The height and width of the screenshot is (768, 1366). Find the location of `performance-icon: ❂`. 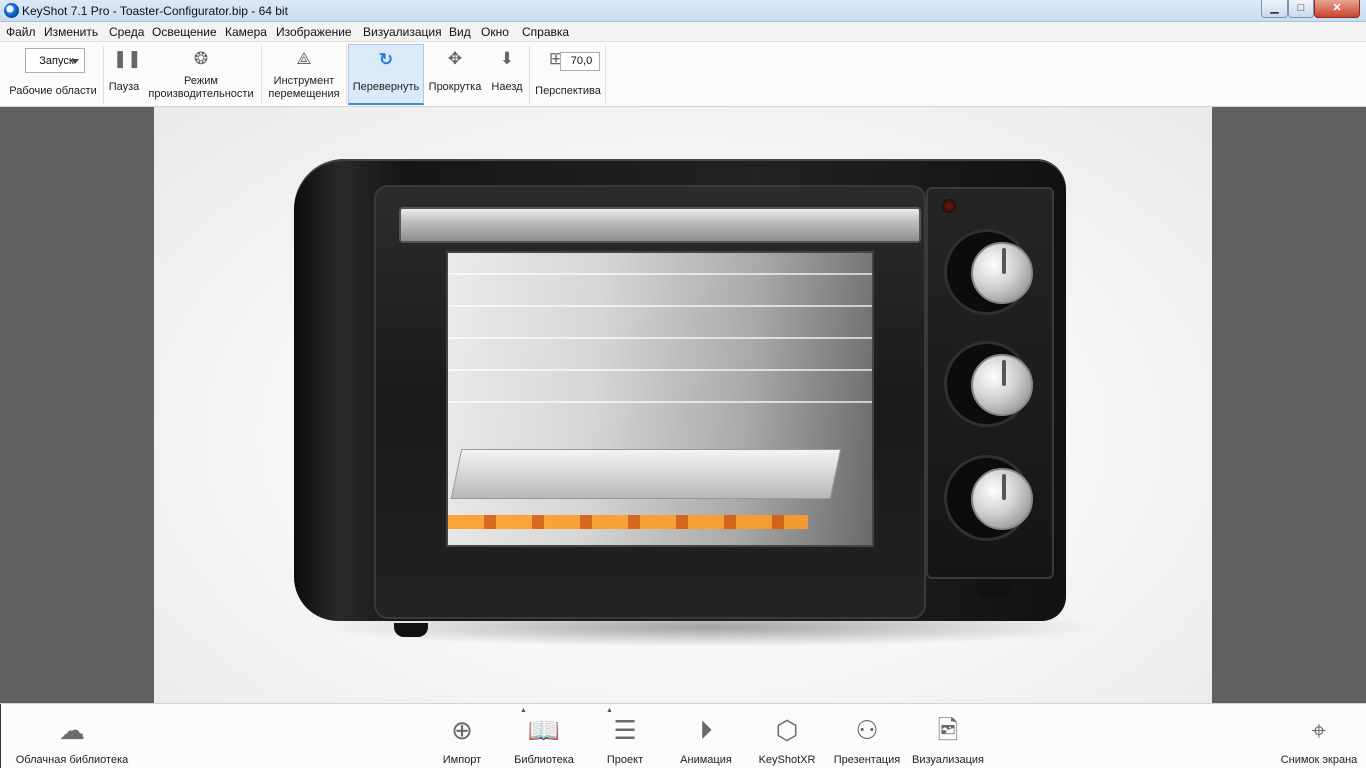

performance-icon: ❂ is located at coordinates (201, 58).